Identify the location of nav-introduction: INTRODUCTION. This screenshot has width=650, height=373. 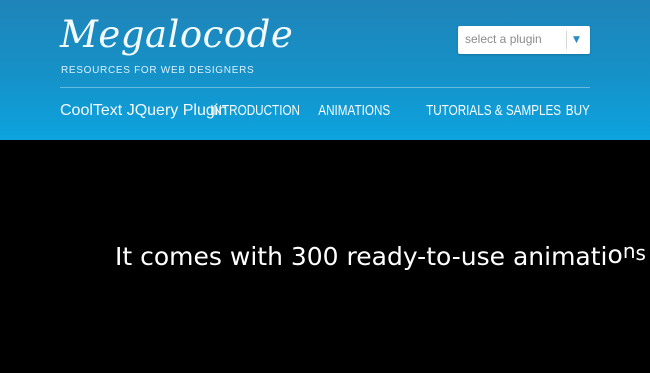
(255, 111).